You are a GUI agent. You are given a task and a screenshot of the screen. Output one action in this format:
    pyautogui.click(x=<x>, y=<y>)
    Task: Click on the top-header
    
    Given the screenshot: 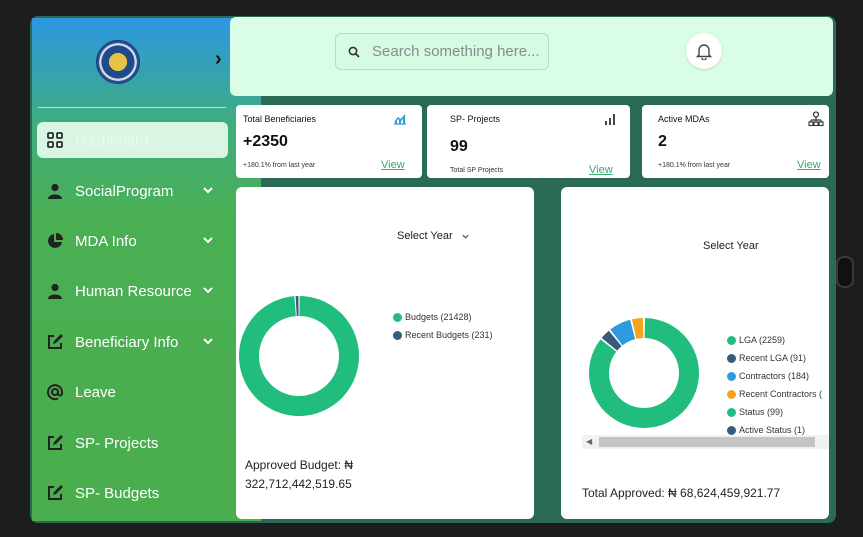 What is the action you would take?
    pyautogui.click(x=531, y=56)
    